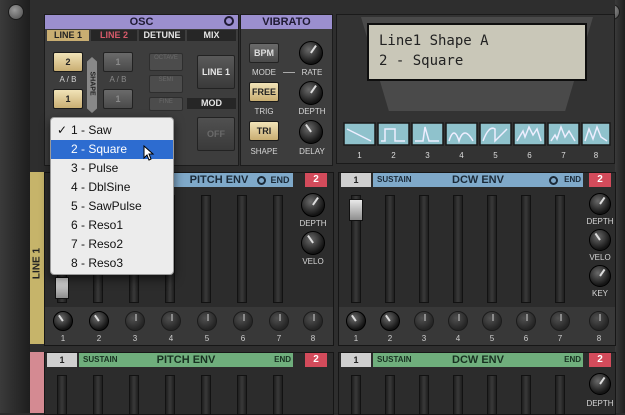 This screenshot has width=625, height=415. I want to click on pitch-env2-sustain-label: SUSTAIN, so click(100, 359).